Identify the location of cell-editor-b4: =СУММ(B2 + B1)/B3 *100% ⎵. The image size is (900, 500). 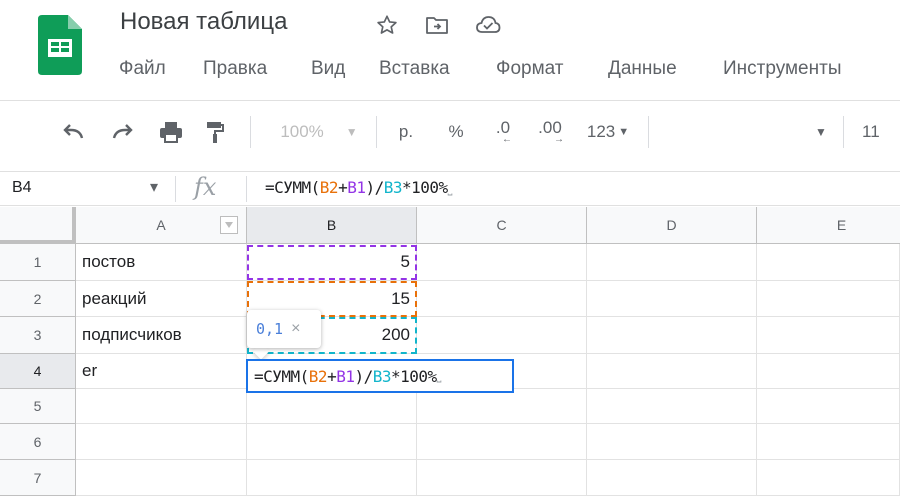
(380, 376).